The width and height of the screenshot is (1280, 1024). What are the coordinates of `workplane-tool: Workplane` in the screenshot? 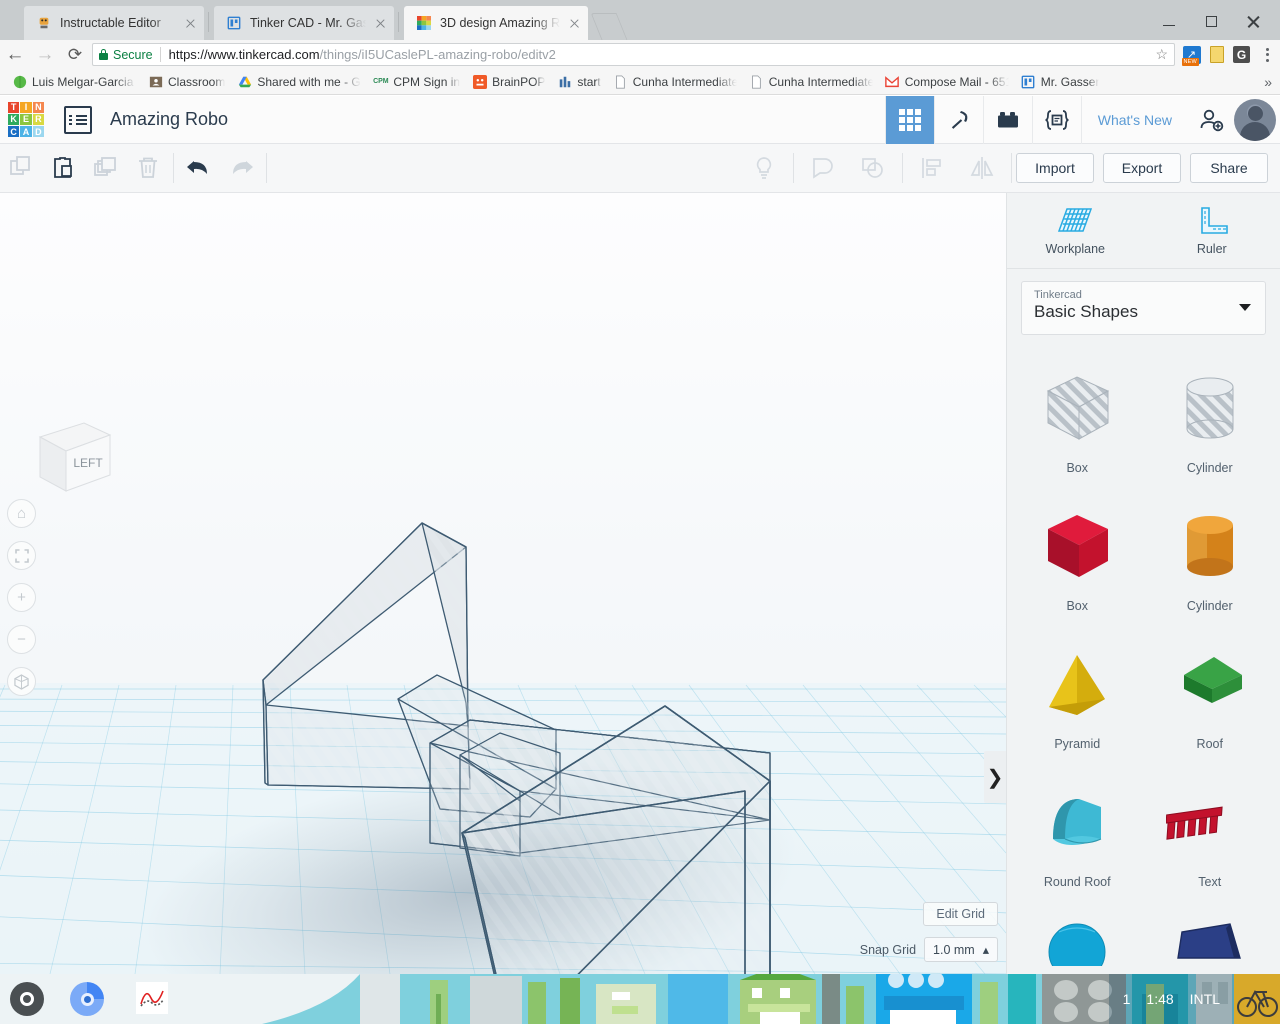 It's located at (1075, 230).